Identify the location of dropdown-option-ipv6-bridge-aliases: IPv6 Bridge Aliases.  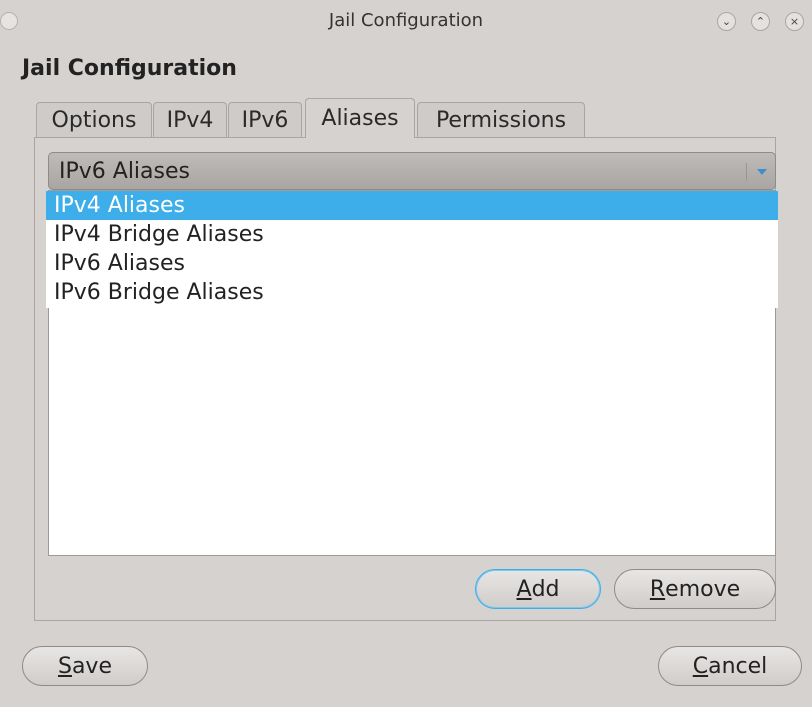
(412, 292).